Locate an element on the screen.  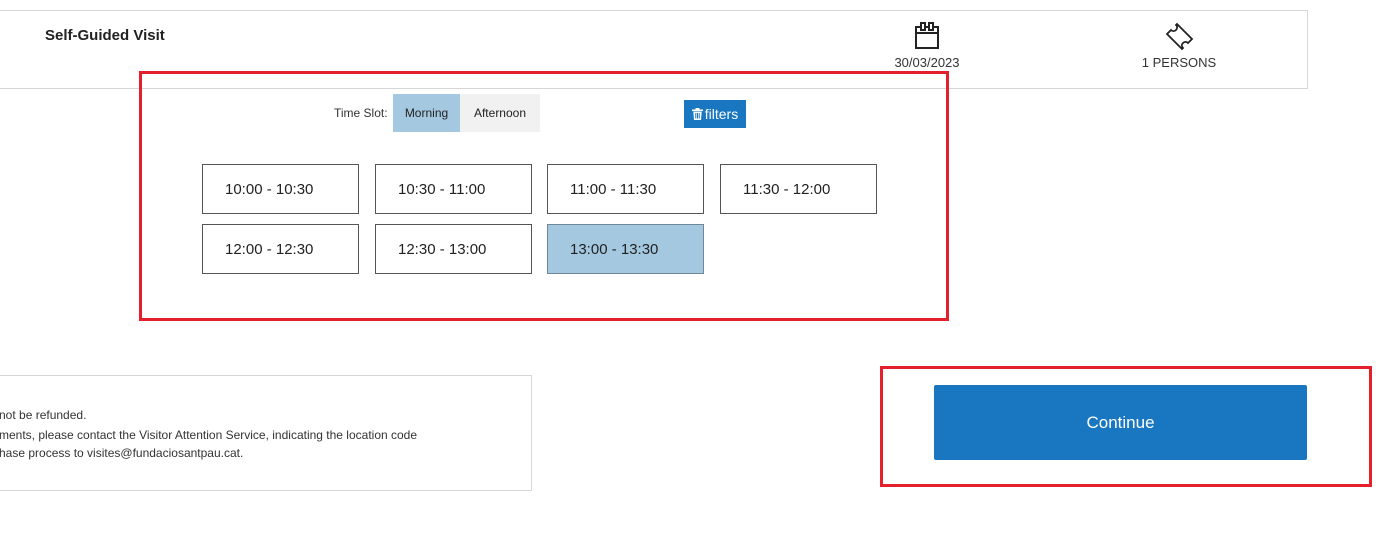
time-slot-option: 12:00 - 12:30 is located at coordinates (280, 249).